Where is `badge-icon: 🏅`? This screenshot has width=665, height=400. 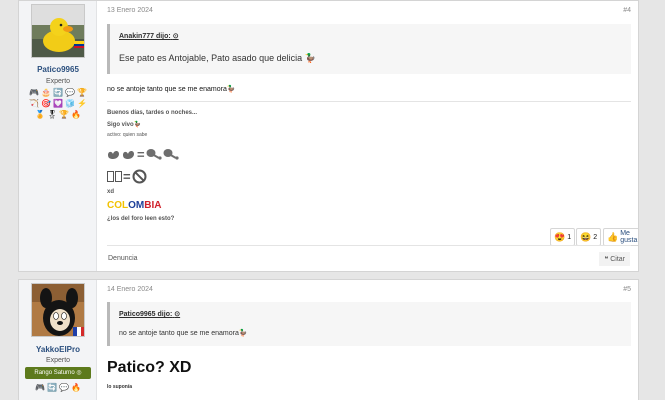
badge-icon: 🏅 is located at coordinates (40, 115).